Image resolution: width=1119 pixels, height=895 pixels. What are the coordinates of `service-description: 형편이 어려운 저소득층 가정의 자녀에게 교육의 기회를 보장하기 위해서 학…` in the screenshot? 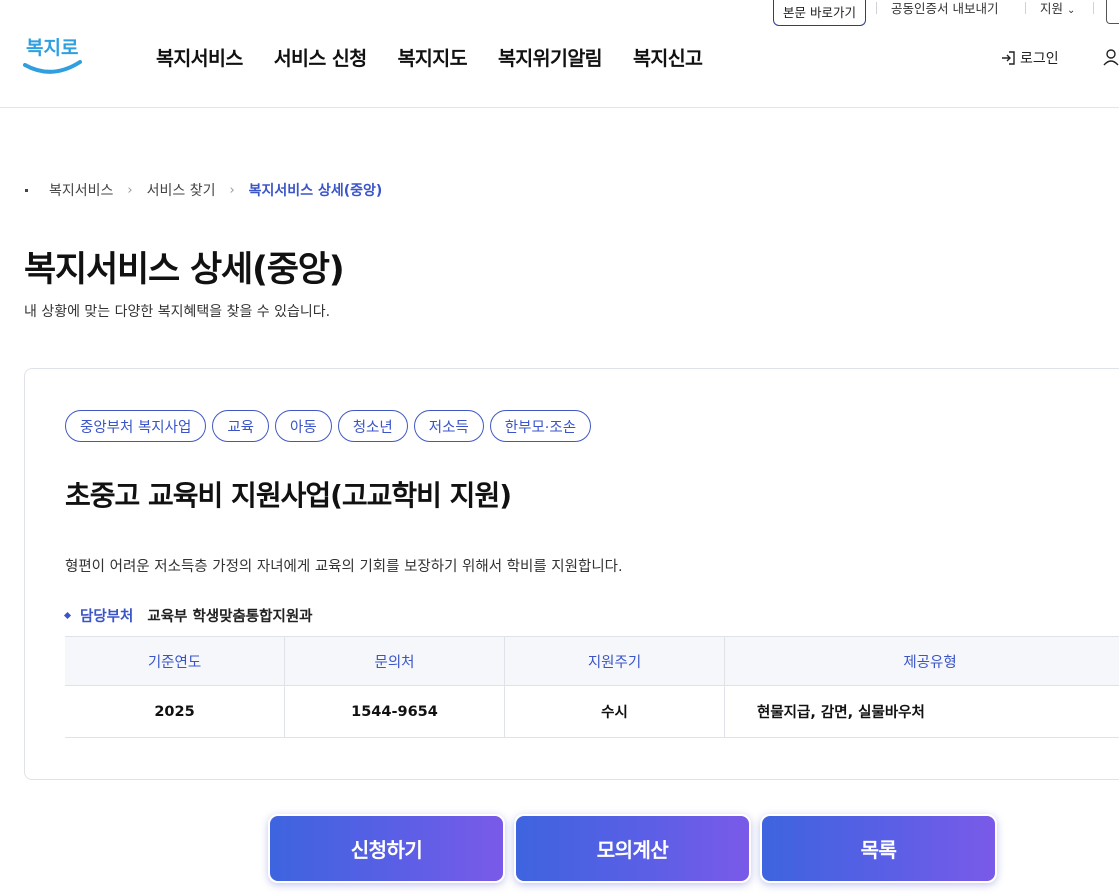 It's located at (344, 567).